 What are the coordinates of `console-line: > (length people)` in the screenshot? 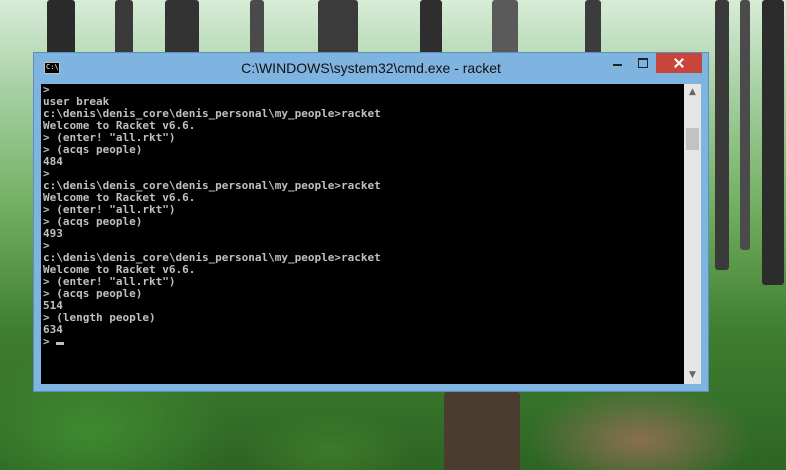 It's located at (99, 317).